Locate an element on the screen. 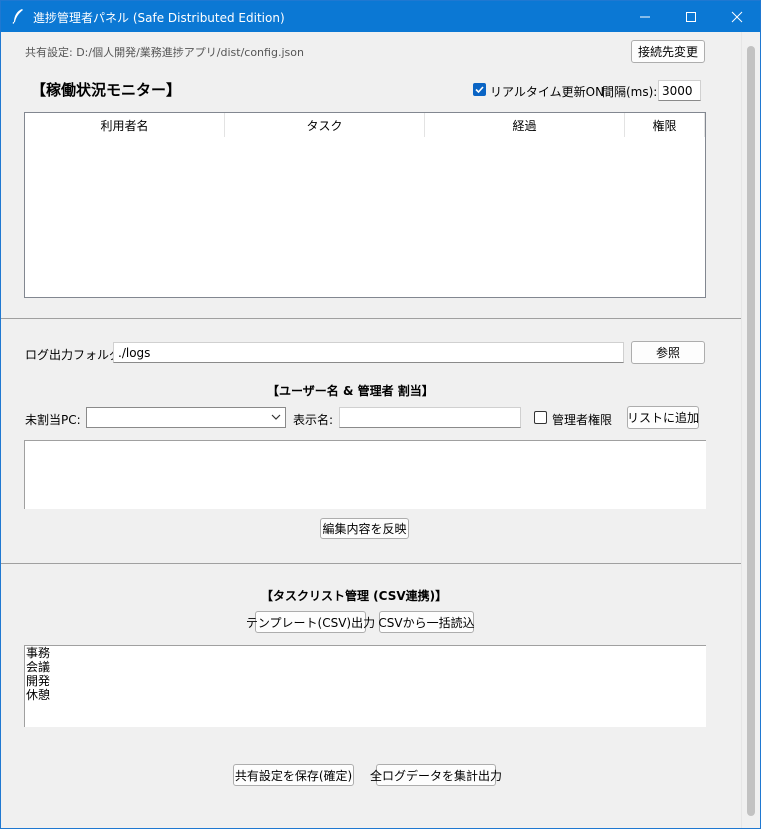  task-item: 事務 is located at coordinates (38, 653).